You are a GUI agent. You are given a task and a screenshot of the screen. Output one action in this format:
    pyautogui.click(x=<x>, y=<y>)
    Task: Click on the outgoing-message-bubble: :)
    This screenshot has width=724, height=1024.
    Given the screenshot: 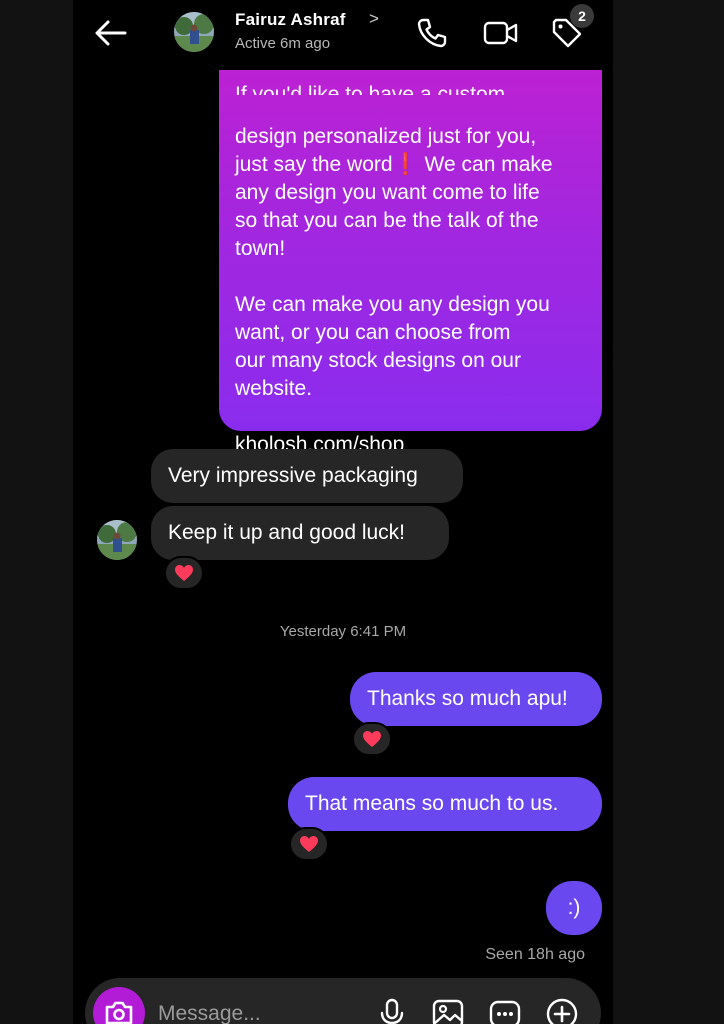 What is the action you would take?
    pyautogui.click(x=574, y=908)
    